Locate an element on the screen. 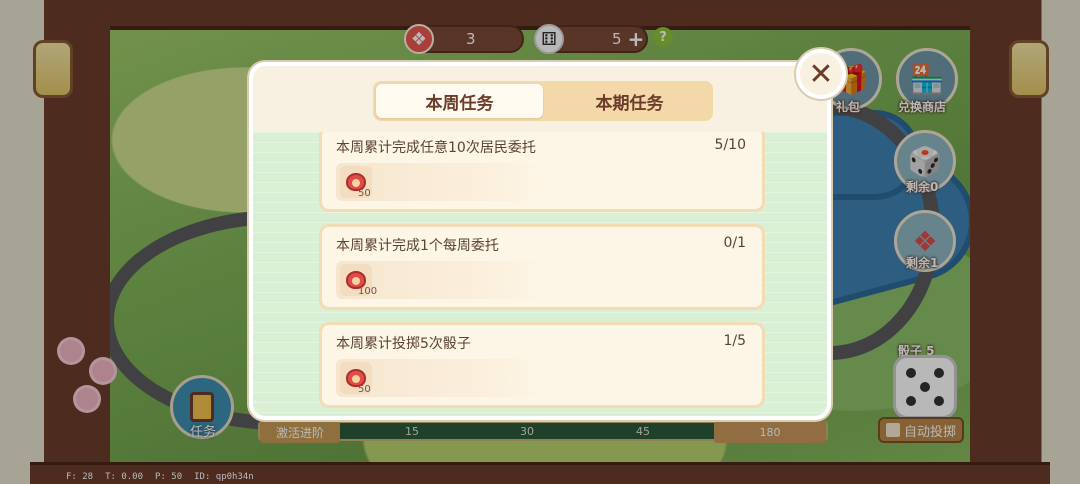 This screenshot has width=1080, height=484. reward-strip: 100 is located at coordinates (441, 280).